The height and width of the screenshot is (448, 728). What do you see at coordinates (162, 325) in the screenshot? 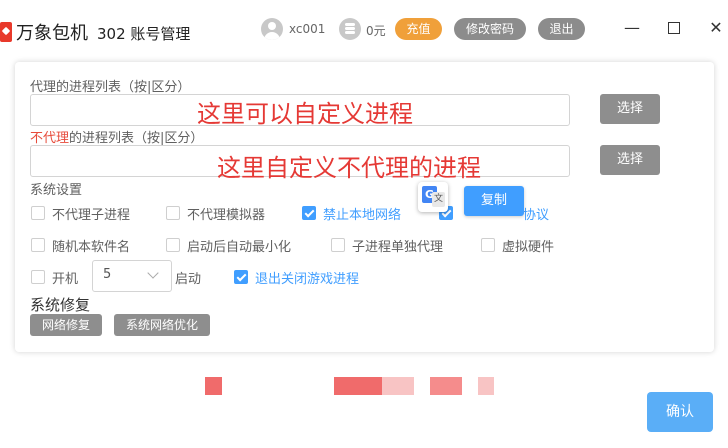
I see `network-optimize-button: 系统网络优化` at bounding box center [162, 325].